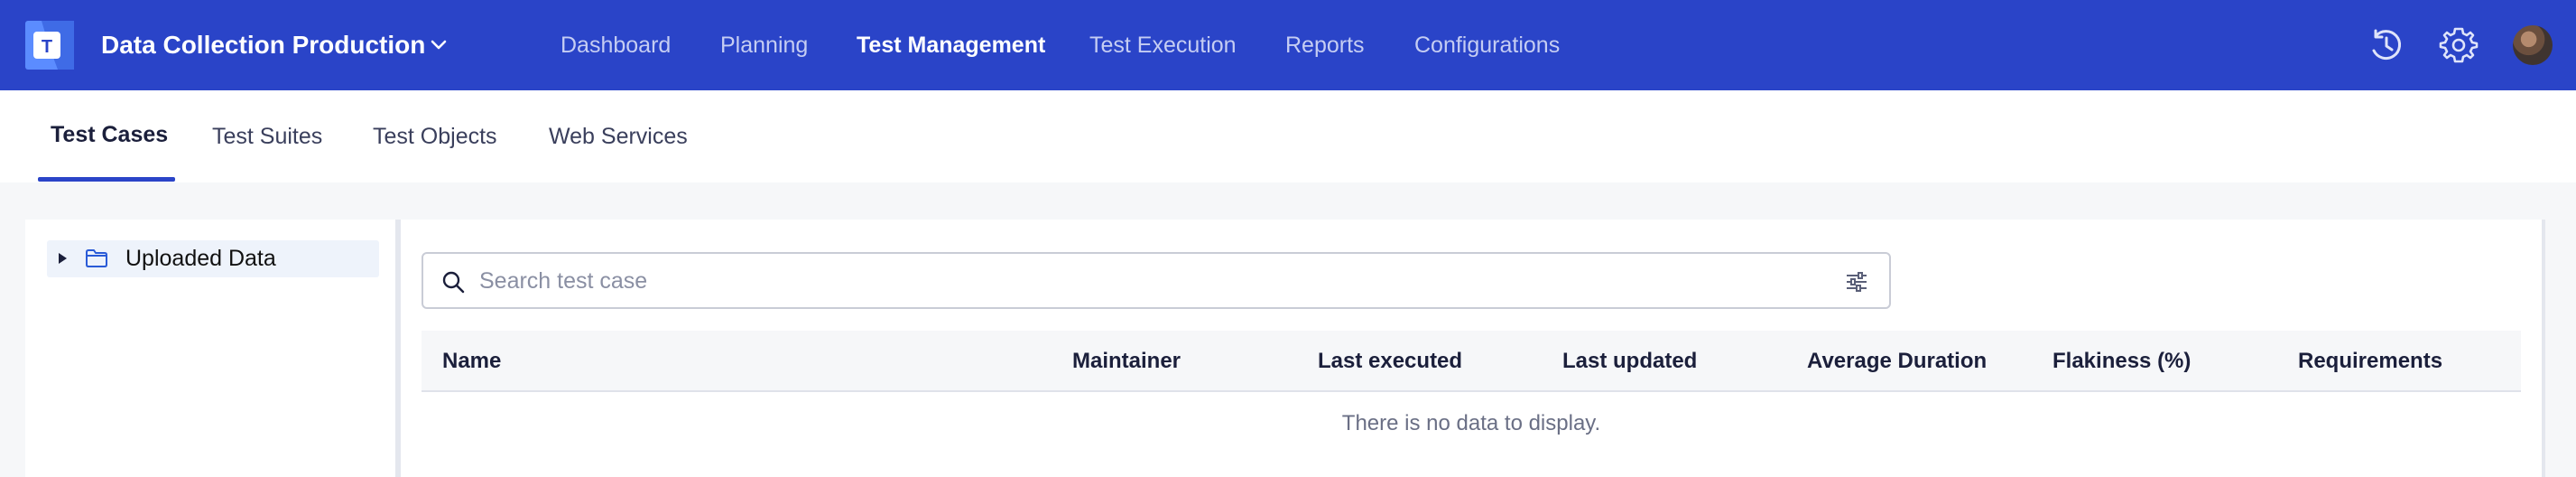 The image size is (2576, 477). I want to click on search-icon, so click(453, 282).